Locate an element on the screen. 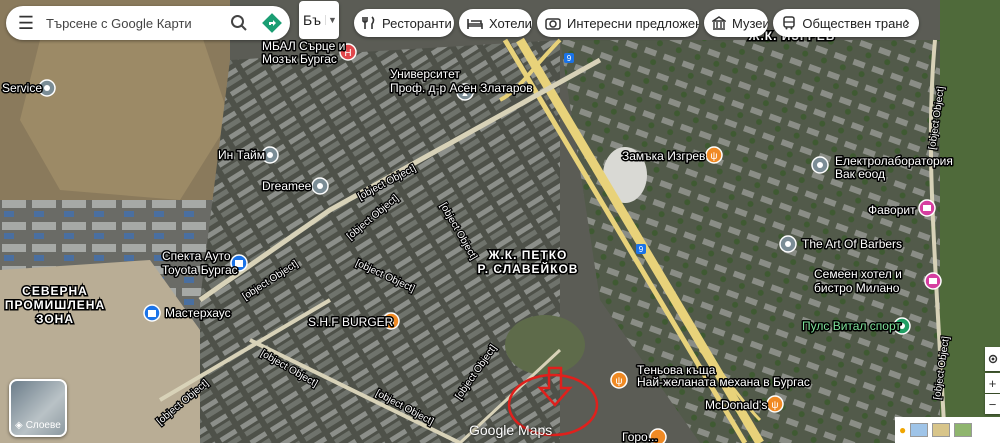  chip-restaurants: Ресторанти is located at coordinates (404, 23).